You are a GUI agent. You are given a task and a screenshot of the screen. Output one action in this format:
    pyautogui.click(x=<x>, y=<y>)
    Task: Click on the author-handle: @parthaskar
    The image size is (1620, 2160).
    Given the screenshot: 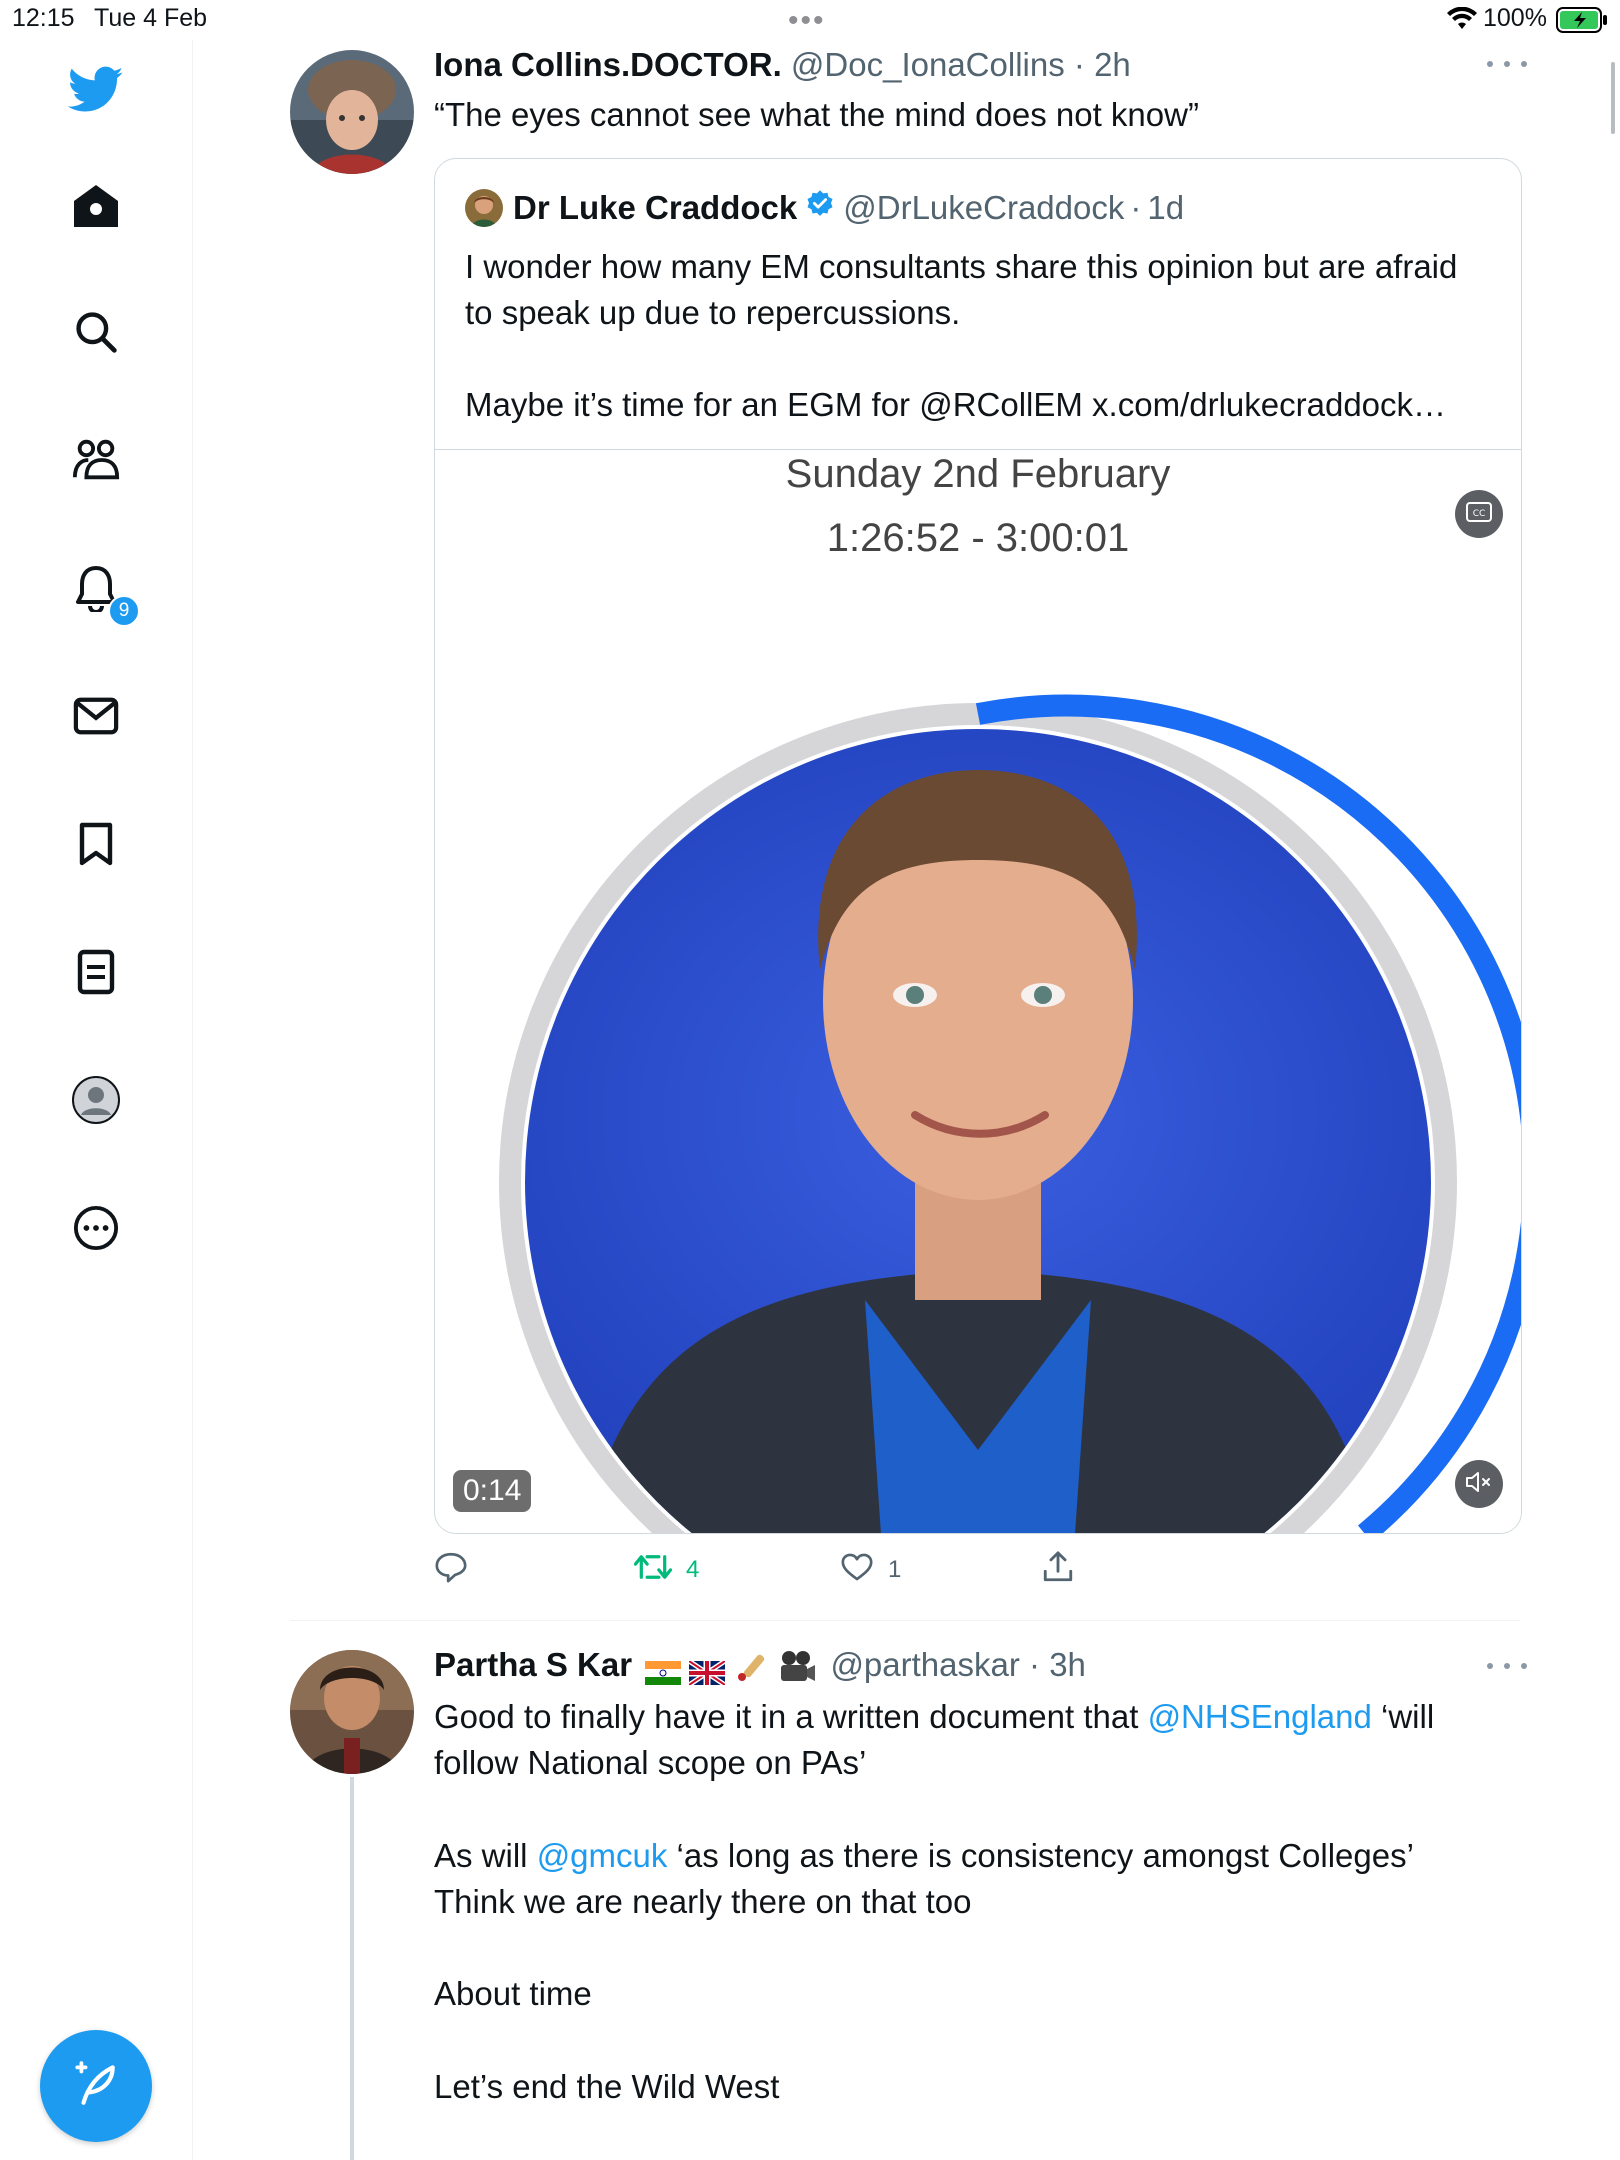 What is the action you would take?
    pyautogui.click(x=924, y=1664)
    